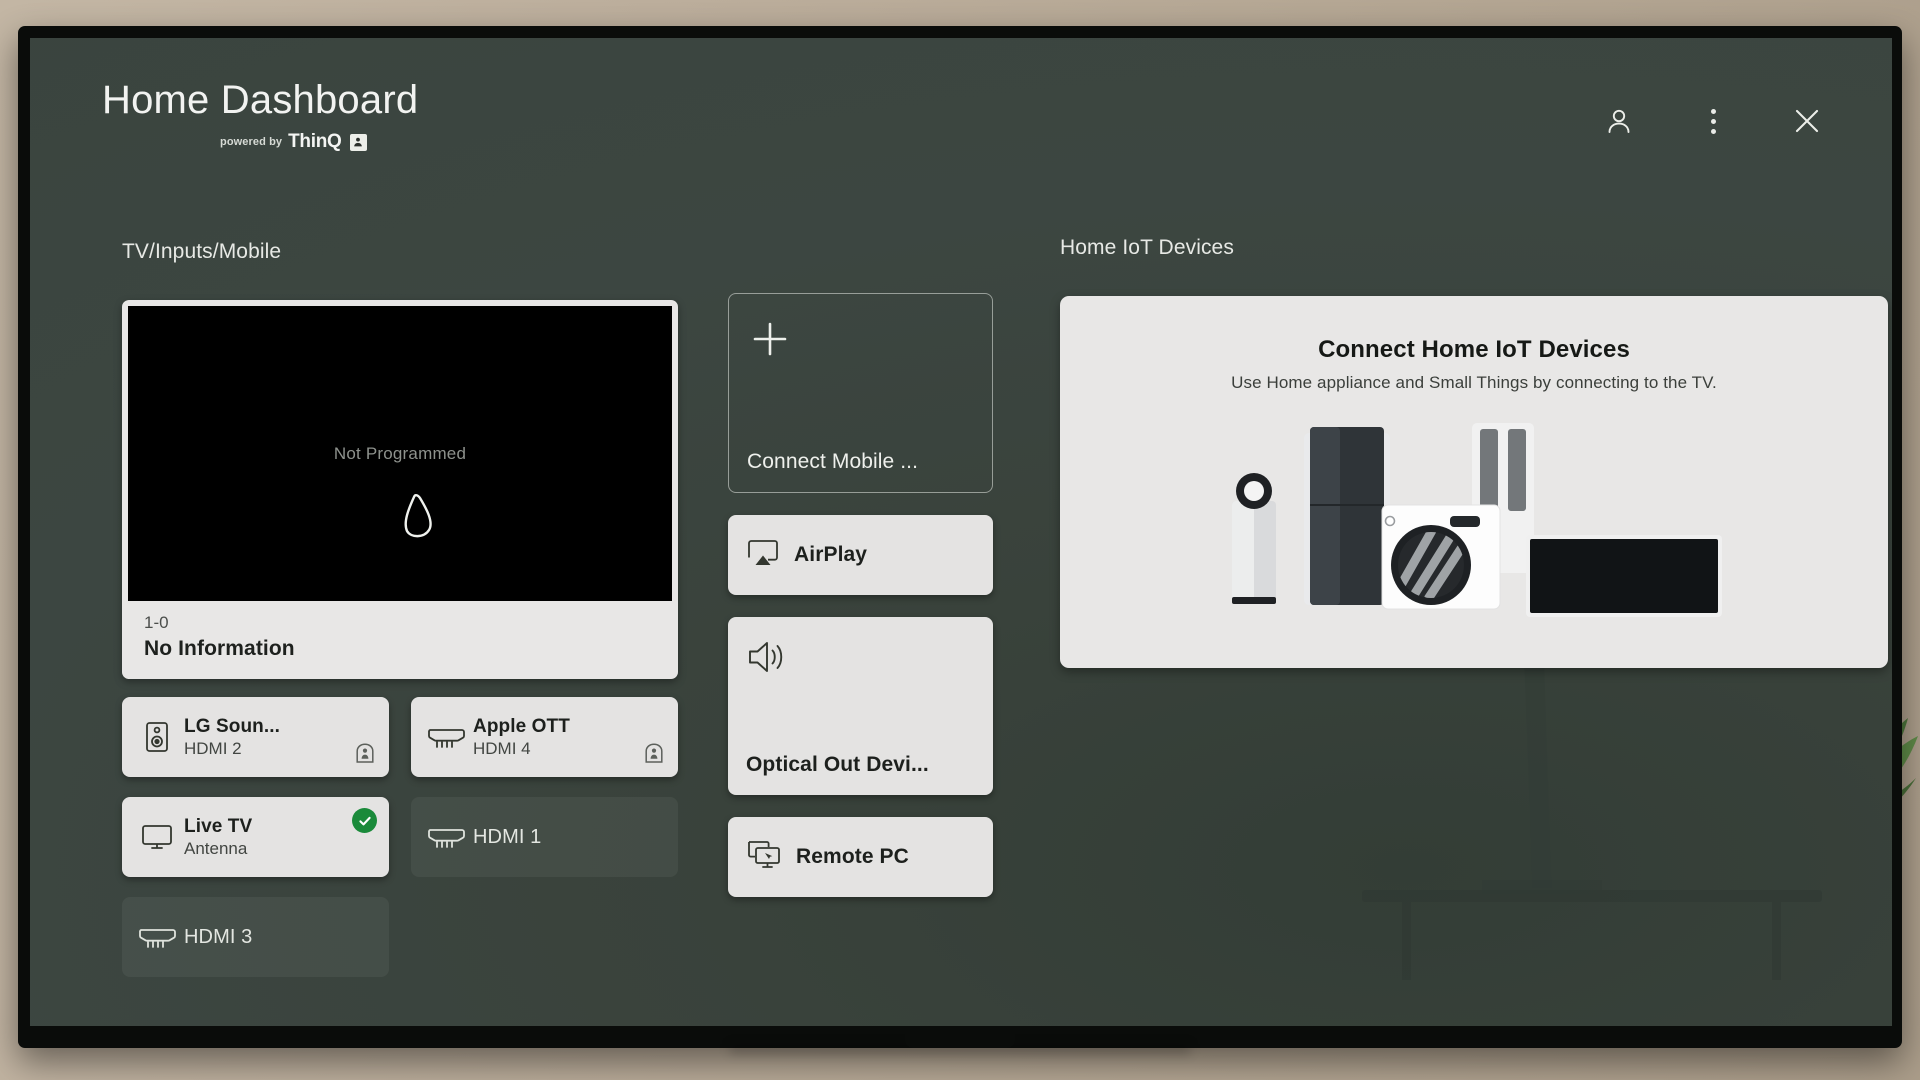  Describe the element at coordinates (1624, 576) in the screenshot. I see `tv-art` at that location.